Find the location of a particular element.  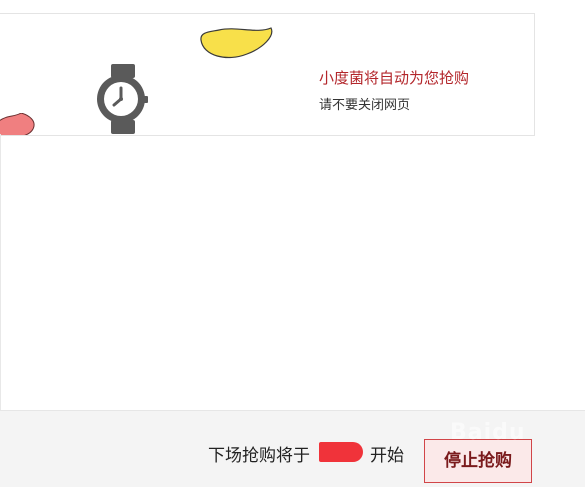

banner-subtitle: 请不要关闭网页 is located at coordinates (365, 105).